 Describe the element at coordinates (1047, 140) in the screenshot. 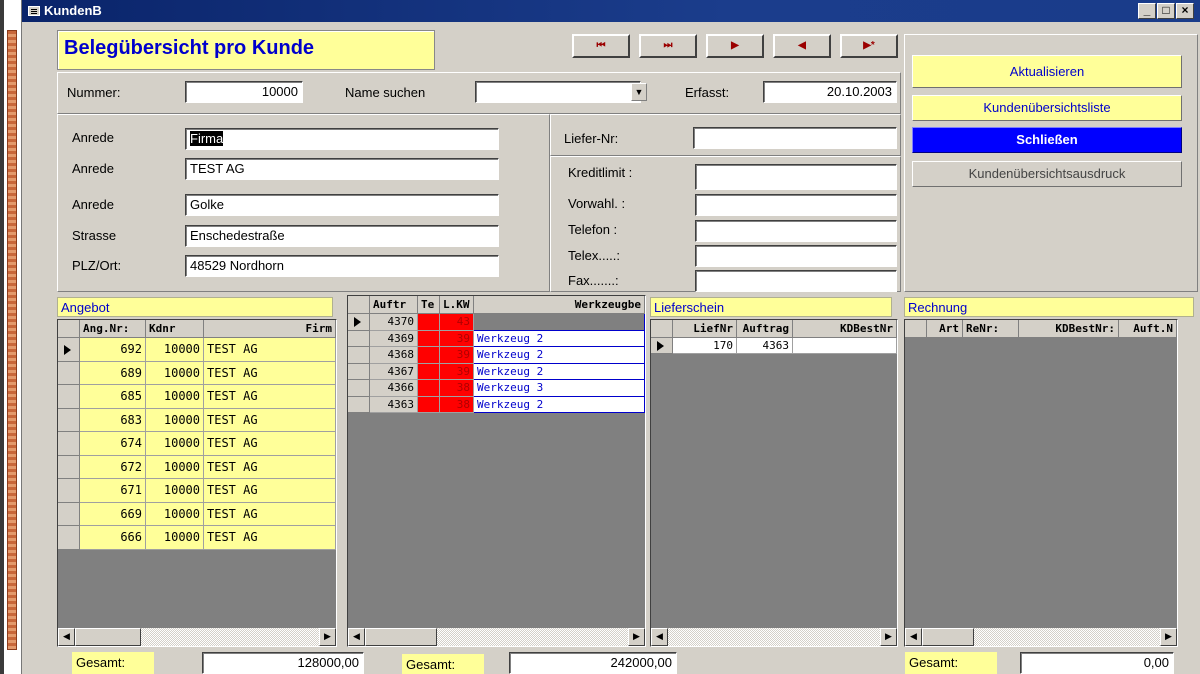

I see `schliessen-button: Schließen` at that location.